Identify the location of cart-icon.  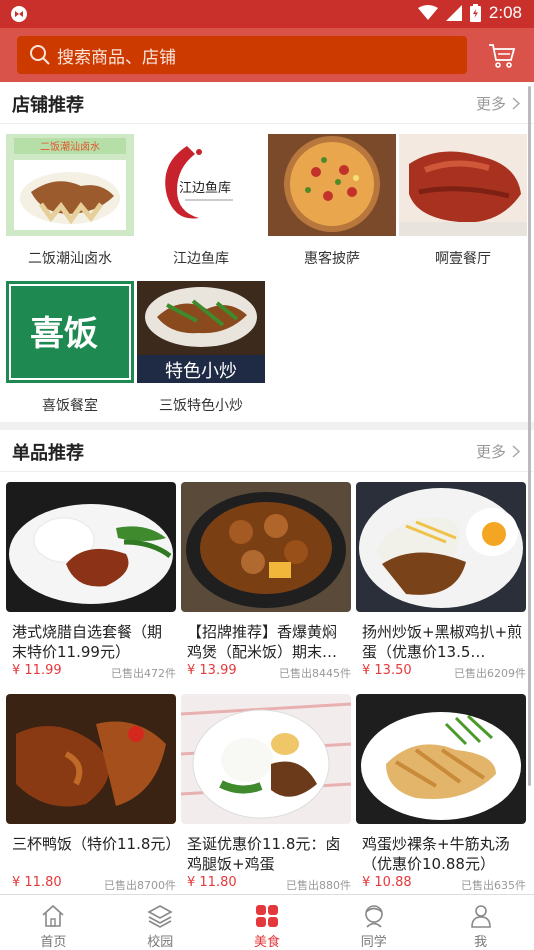
(502, 55).